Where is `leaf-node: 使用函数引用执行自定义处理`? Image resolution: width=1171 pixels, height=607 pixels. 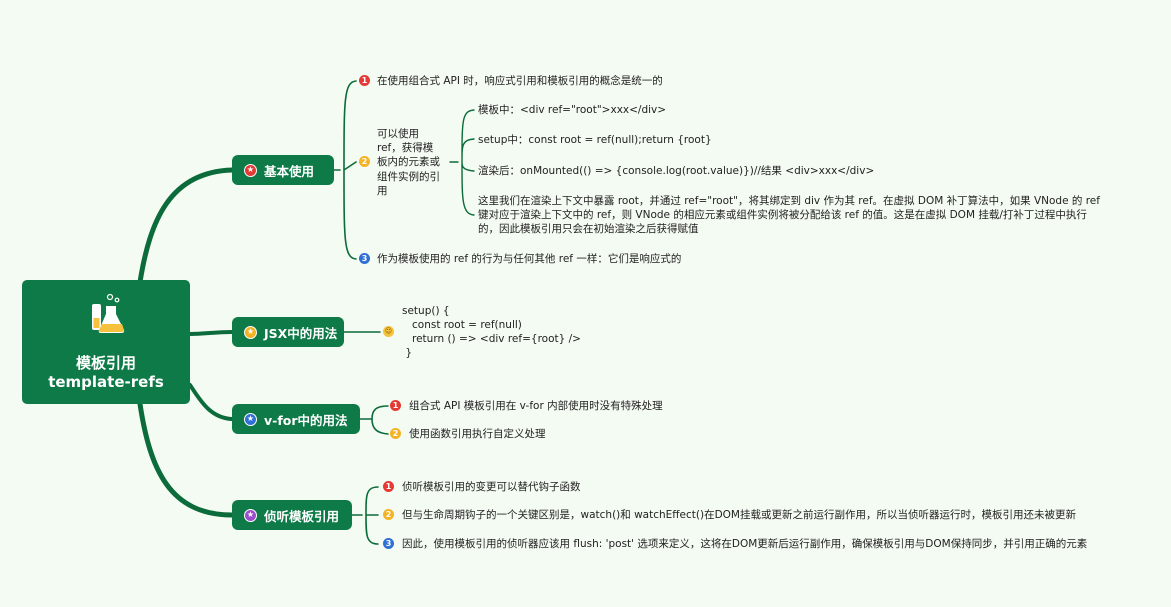 leaf-node: 使用函数引用执行自定义处理 is located at coordinates (477, 434).